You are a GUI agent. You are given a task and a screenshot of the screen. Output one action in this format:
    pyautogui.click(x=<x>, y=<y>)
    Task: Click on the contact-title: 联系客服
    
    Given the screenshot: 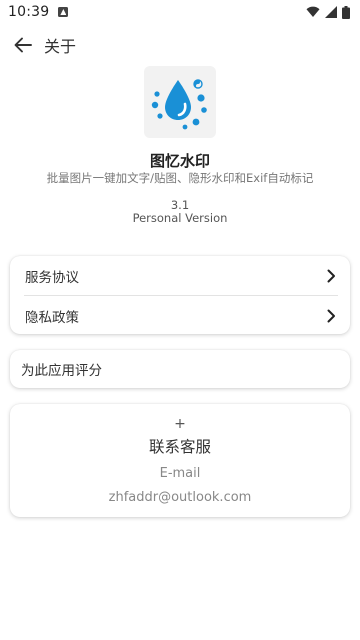 What is the action you would take?
    pyautogui.click(x=179, y=447)
    